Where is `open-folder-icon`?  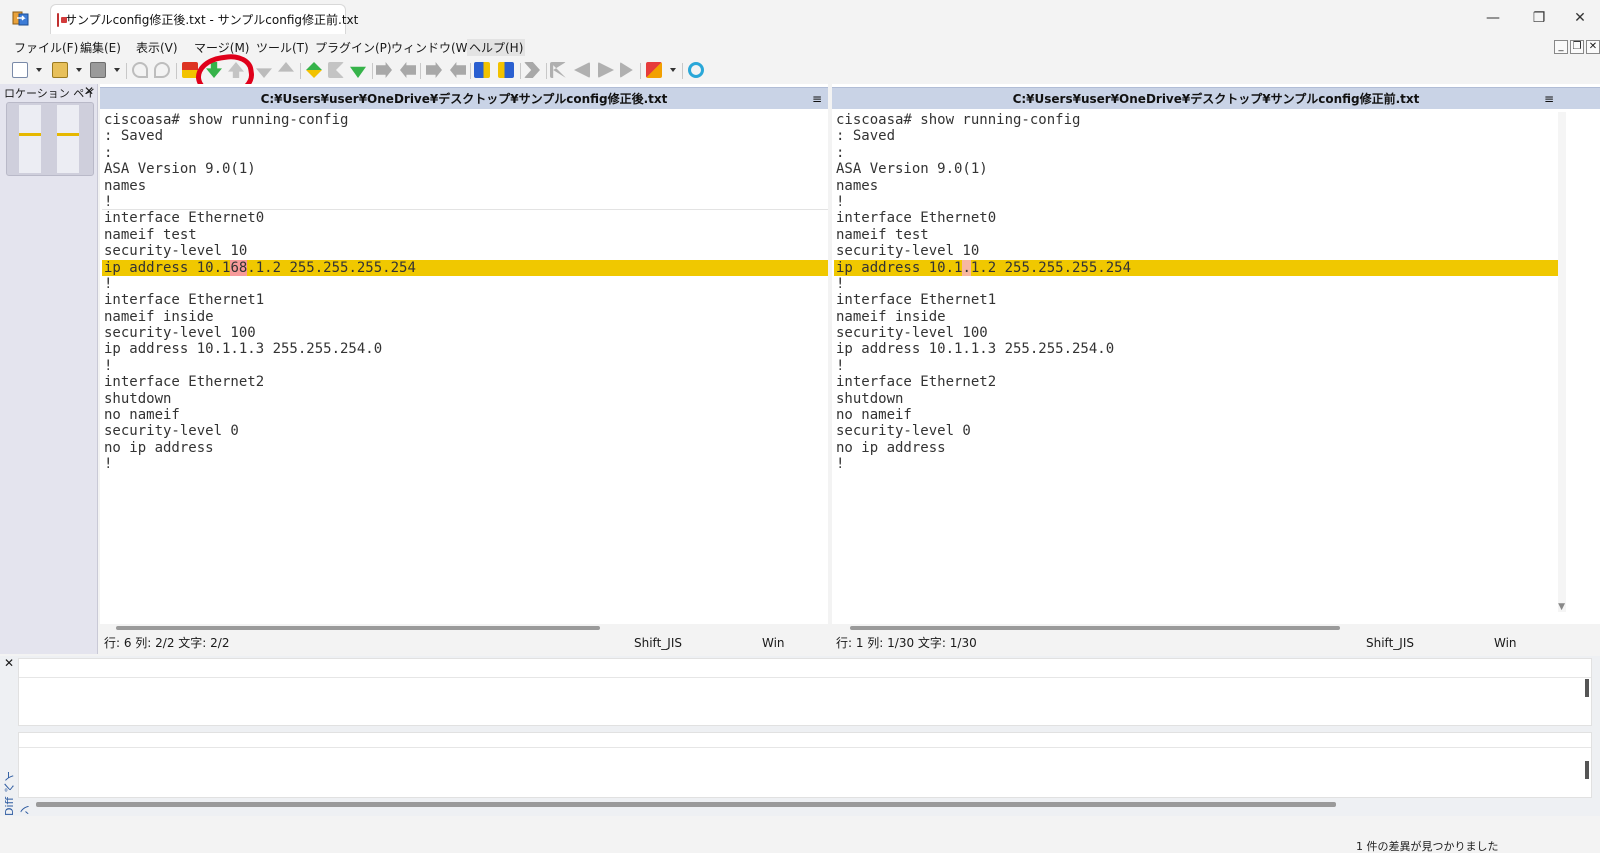 open-folder-icon is located at coordinates (60, 70).